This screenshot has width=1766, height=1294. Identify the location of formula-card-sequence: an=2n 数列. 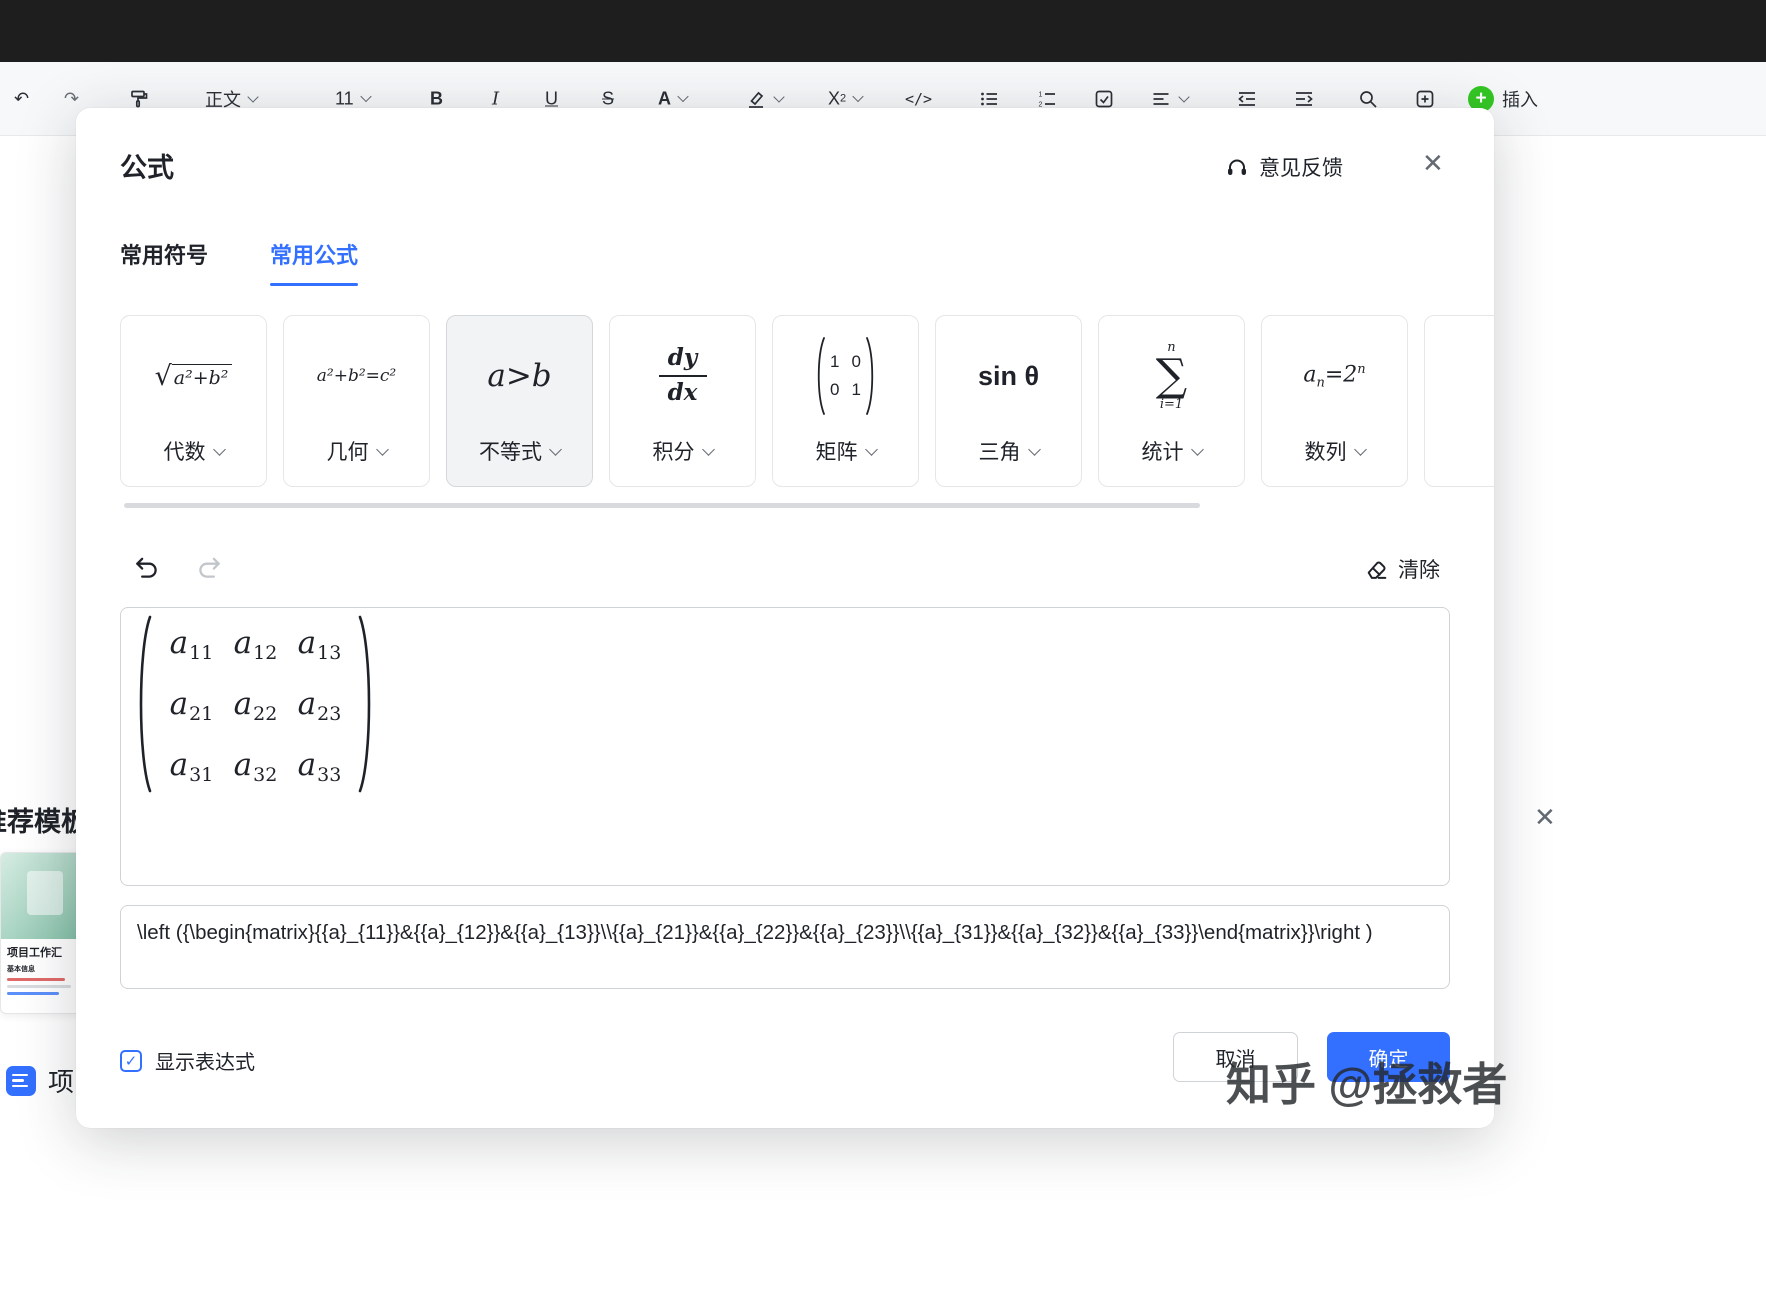
(1334, 401).